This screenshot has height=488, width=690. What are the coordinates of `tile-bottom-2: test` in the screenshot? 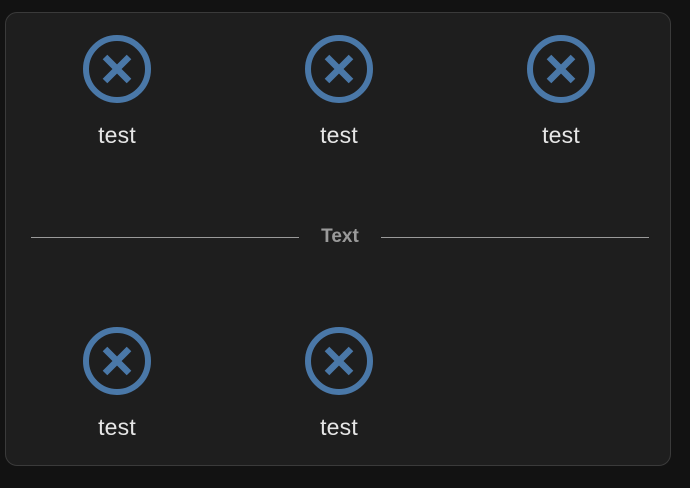 It's located at (339, 390).